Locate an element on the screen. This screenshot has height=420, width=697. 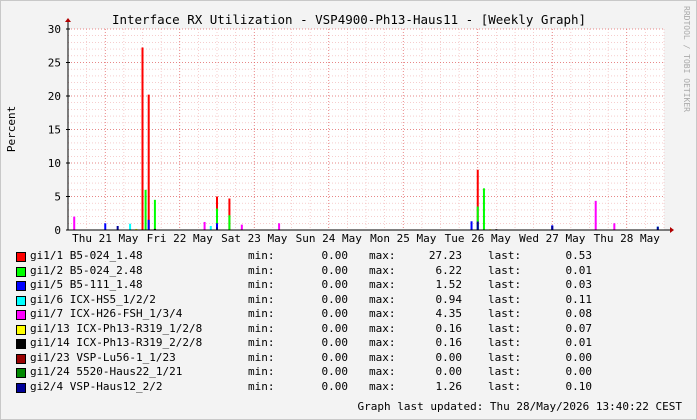
legend-series-name: gi1/1 B5-024_1.48 is located at coordinates (86, 255).